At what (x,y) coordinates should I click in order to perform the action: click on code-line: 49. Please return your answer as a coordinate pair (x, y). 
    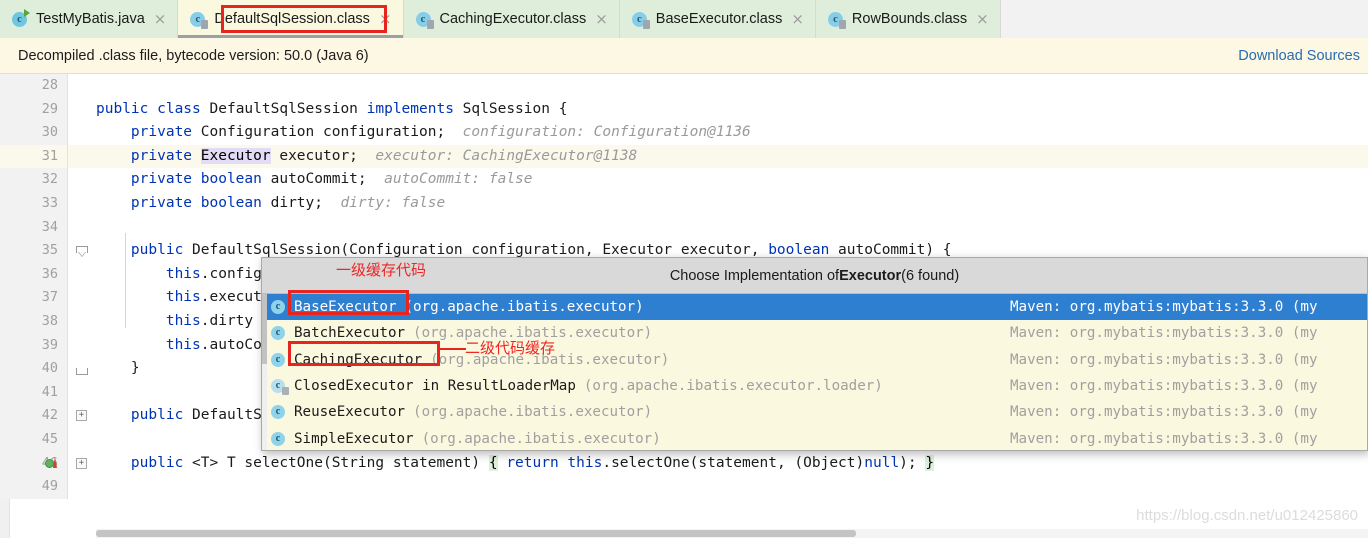
    Looking at the image, I should click on (684, 487).